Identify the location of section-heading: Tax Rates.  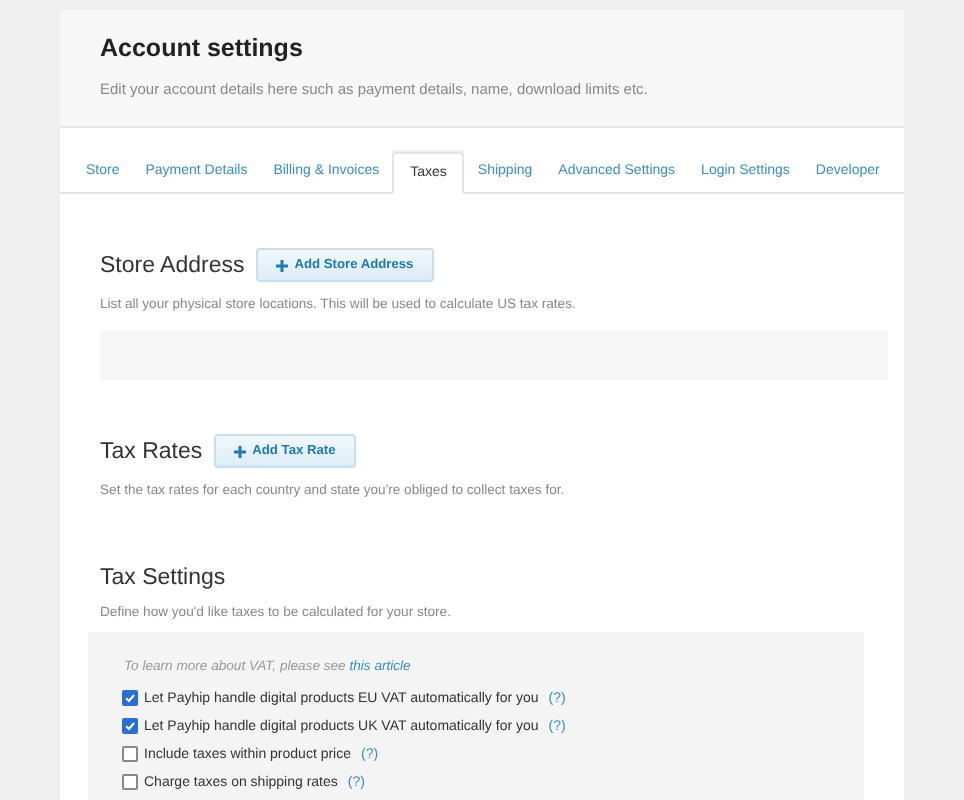
(151, 451).